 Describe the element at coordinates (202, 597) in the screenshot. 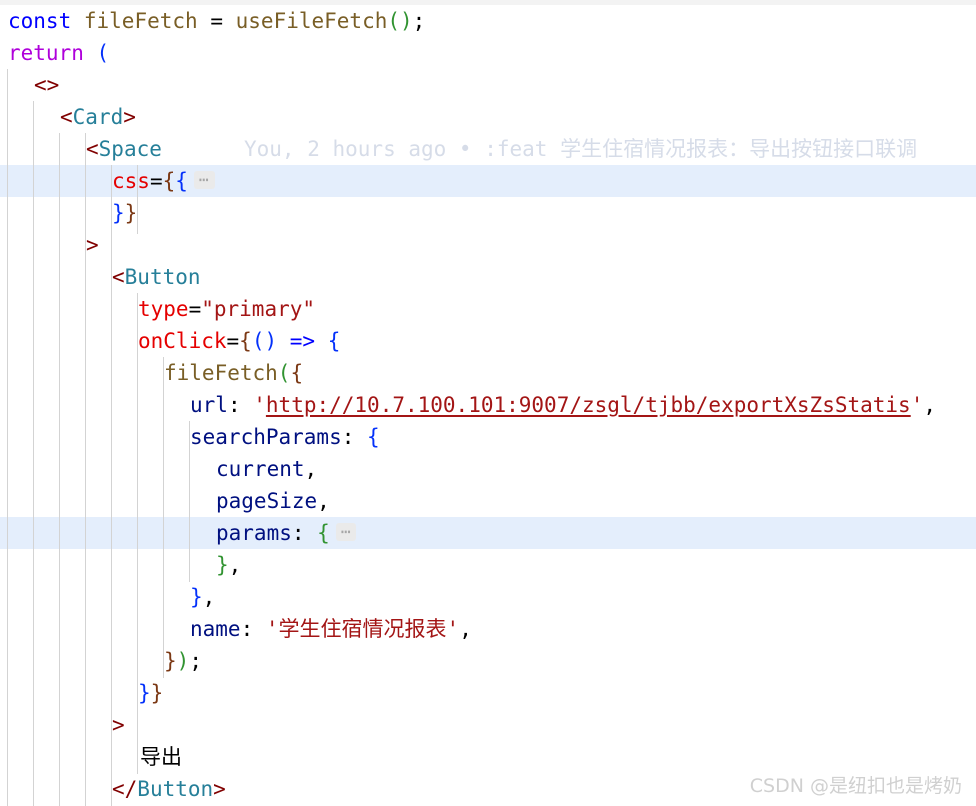

I see `code-line-19: },` at that location.